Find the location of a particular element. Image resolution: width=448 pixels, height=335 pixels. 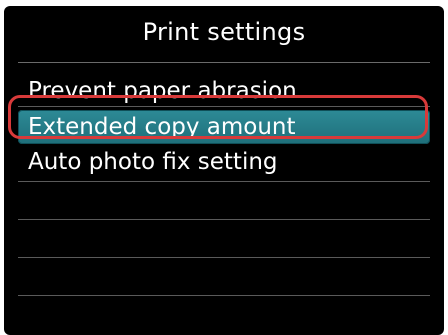

screen-title: Print settings is located at coordinates (224, 32).